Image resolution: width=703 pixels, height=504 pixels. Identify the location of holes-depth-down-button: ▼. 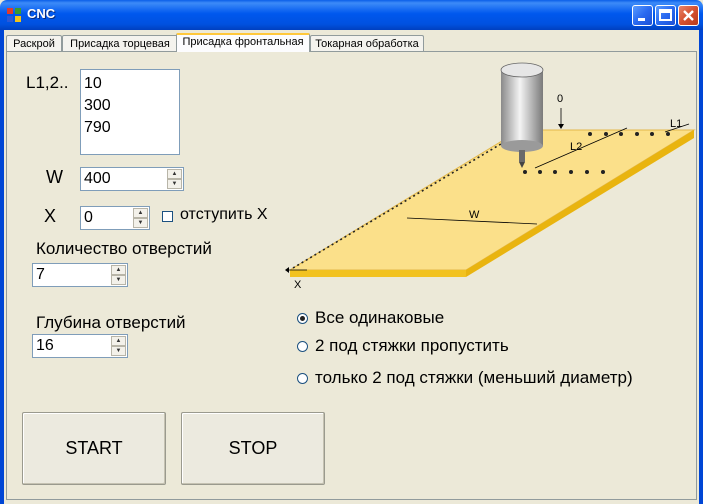
(118, 351).